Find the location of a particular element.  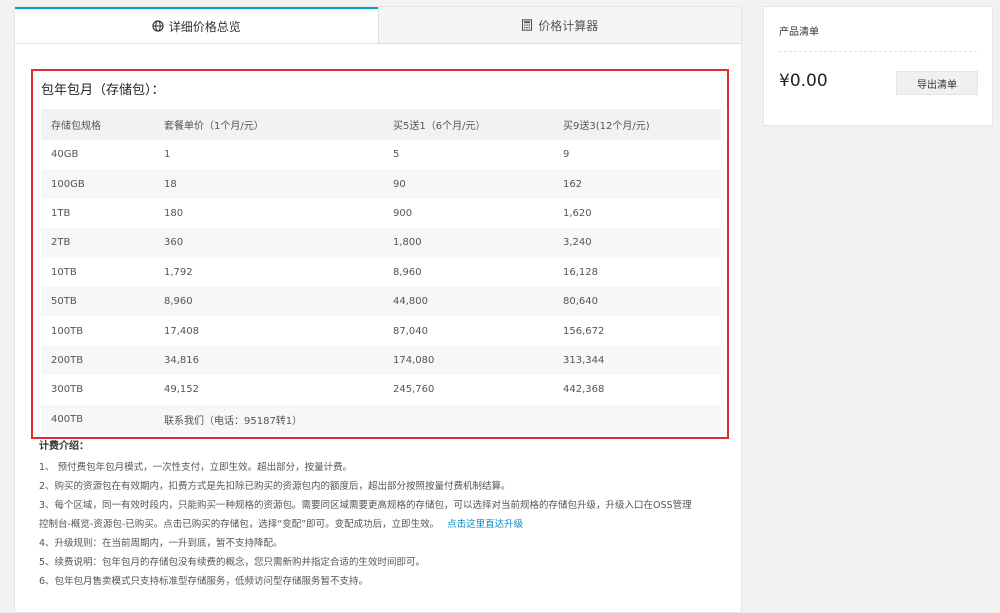

table-cell: 180 is located at coordinates (174, 213).